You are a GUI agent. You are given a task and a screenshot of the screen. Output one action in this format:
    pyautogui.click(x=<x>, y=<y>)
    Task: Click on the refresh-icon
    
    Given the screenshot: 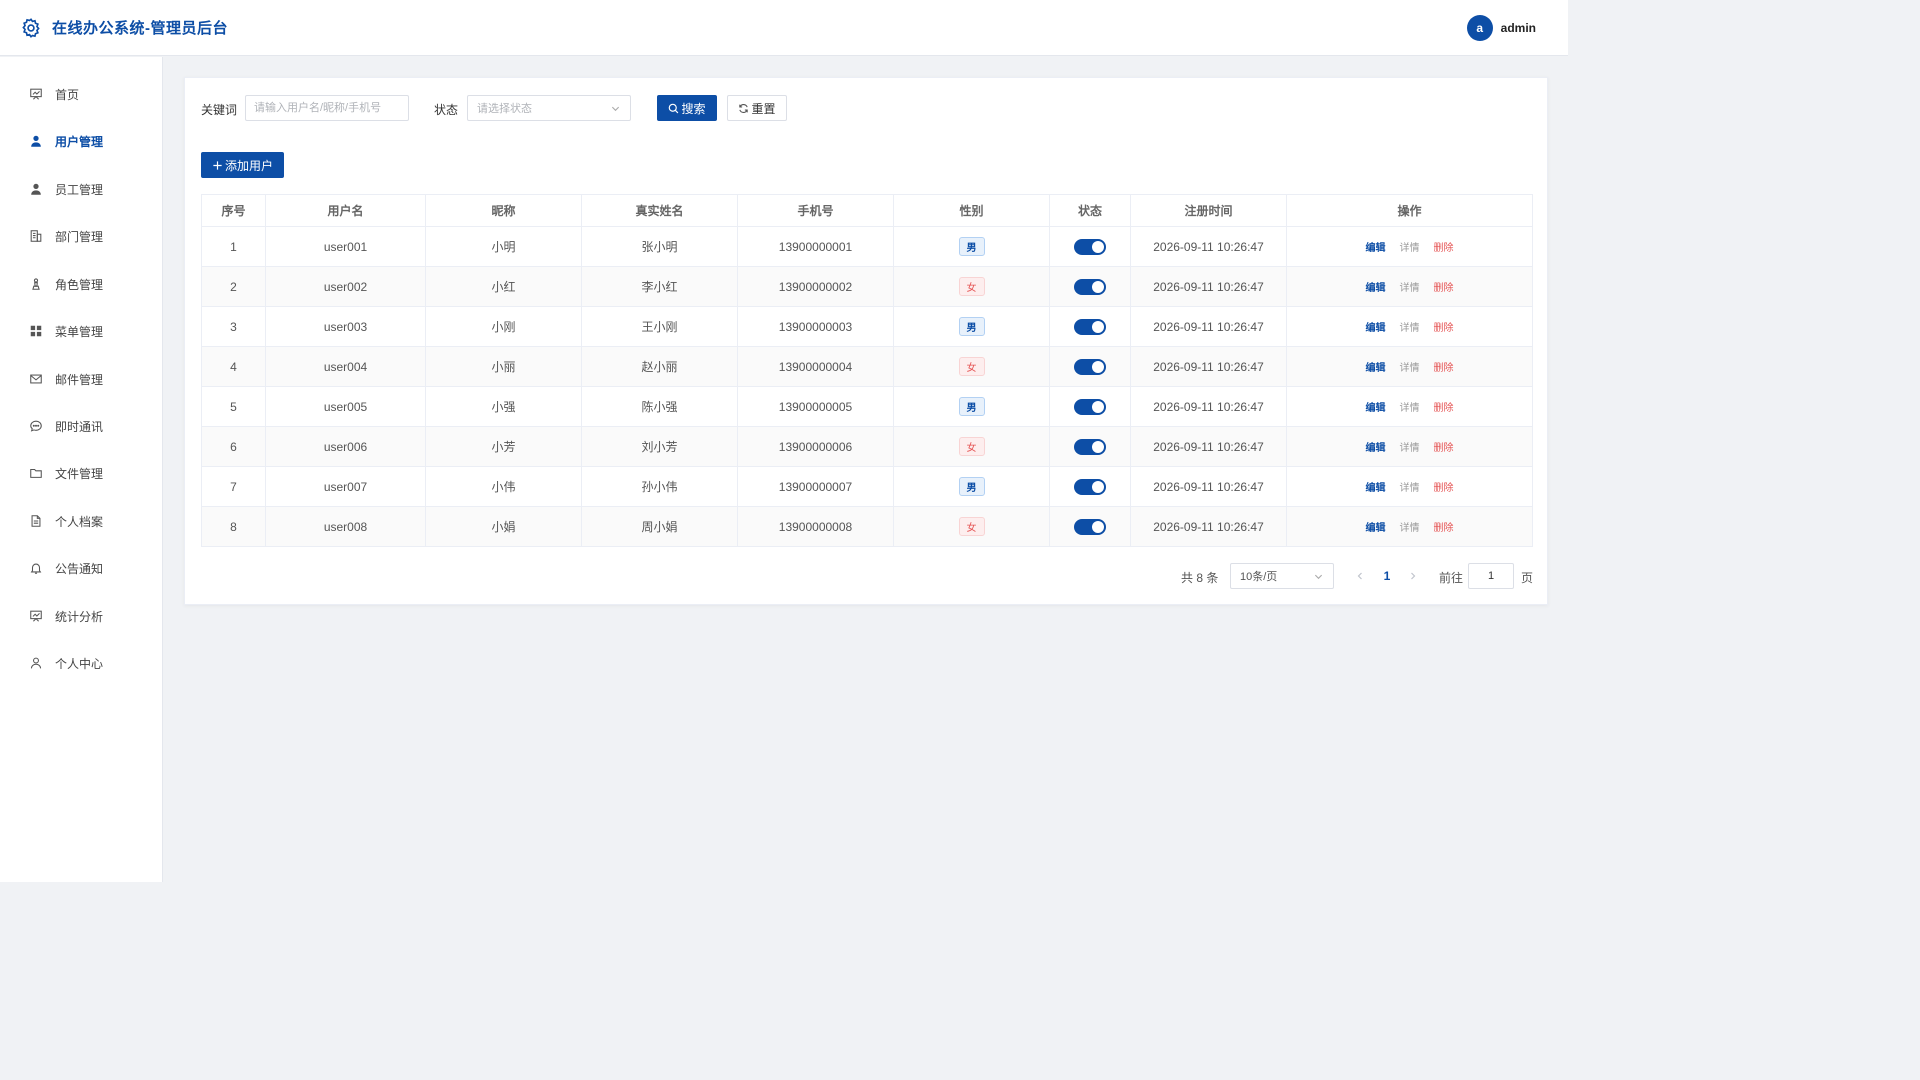 What is the action you would take?
    pyautogui.click(x=744, y=108)
    